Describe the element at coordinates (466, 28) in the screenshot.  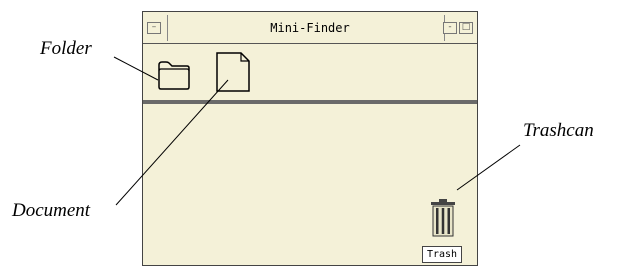
I see `maximize-icon: □` at that location.